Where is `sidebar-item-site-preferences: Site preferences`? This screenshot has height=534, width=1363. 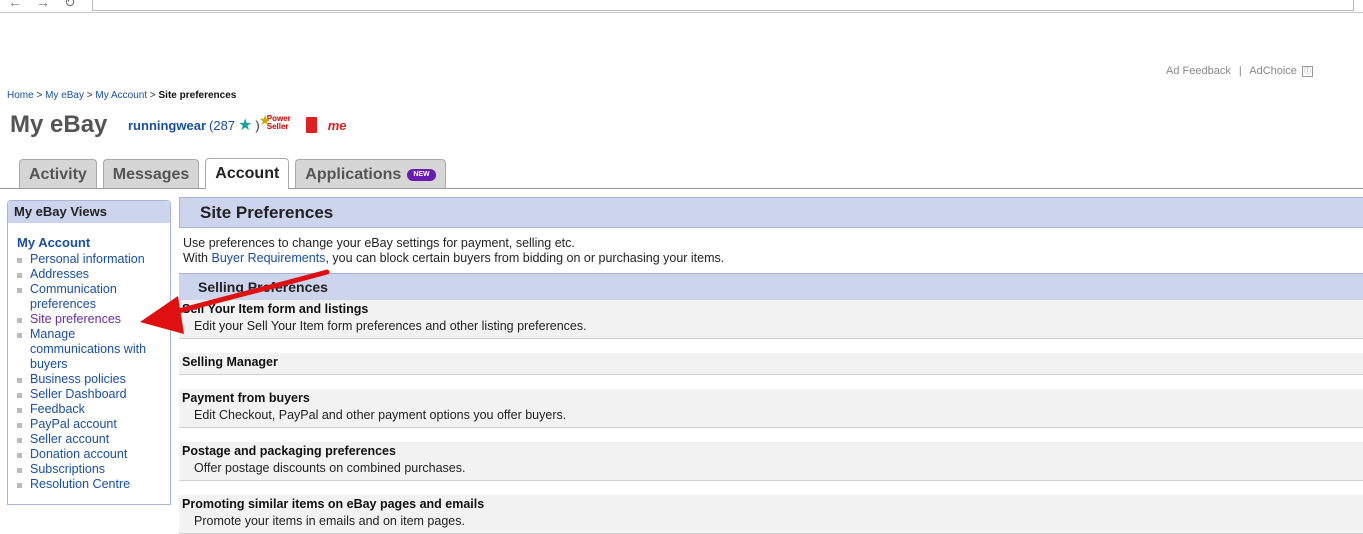
sidebar-item-site-preferences: Site preferences is located at coordinates (92, 319).